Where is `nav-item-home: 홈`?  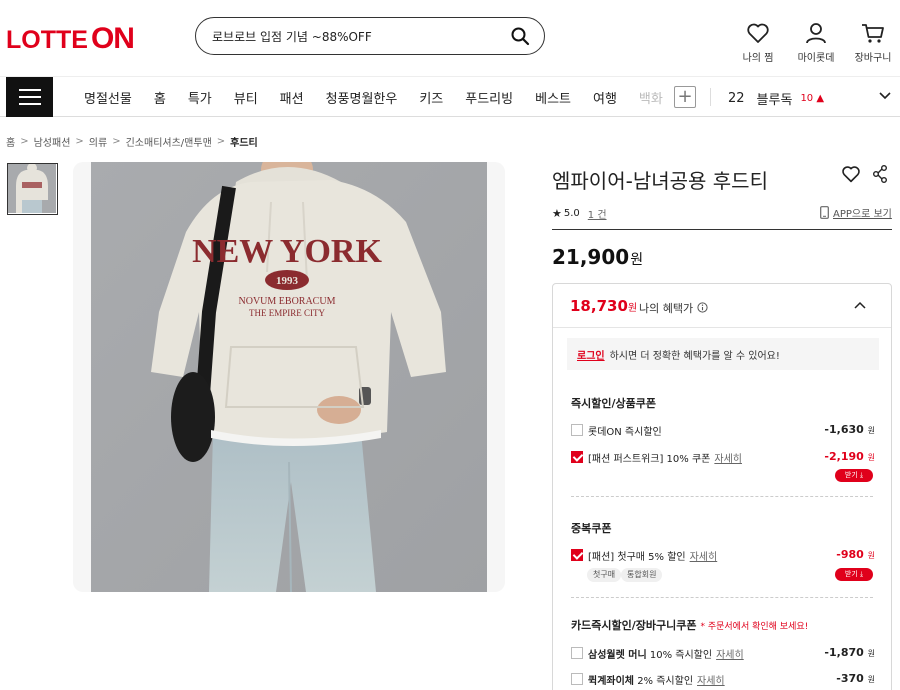 nav-item-home: 홈 is located at coordinates (160, 97).